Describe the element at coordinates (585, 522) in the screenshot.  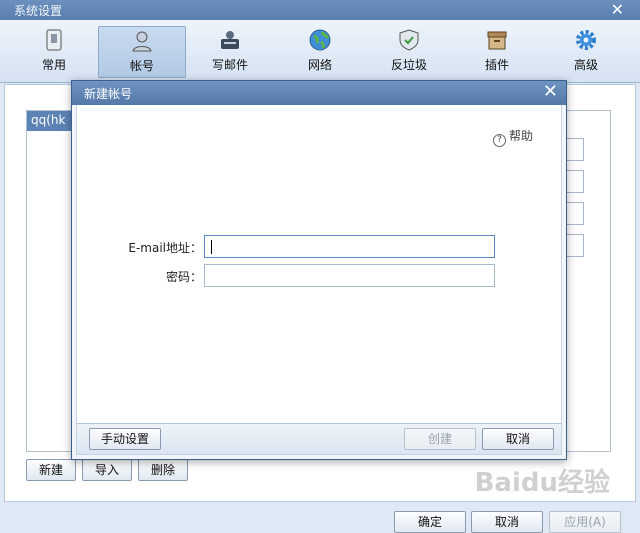
I see `apply-button: 应用(A)` at that location.